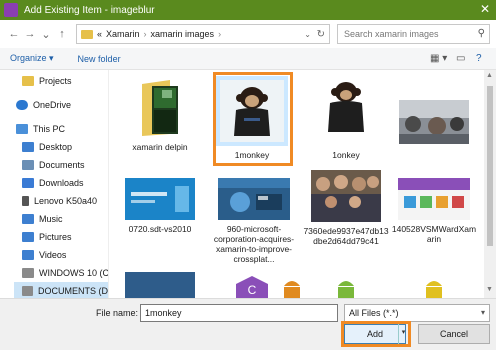 The height and width of the screenshot is (350, 496). Describe the element at coordinates (123, 34) in the screenshot. I see `breadcrumb-xamarin: Xamarin` at that location.